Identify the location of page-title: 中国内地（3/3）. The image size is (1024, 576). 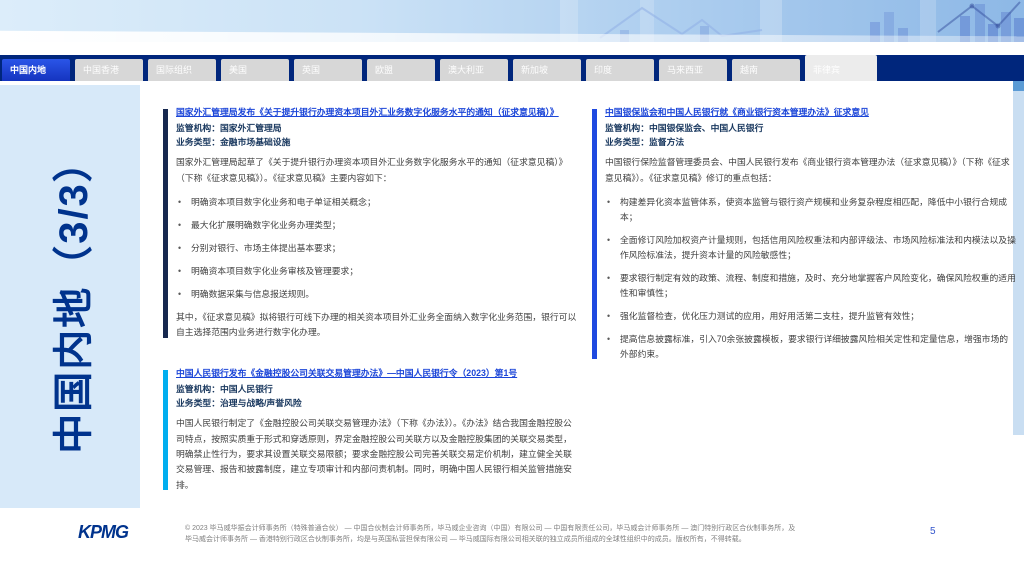
(74, 296).